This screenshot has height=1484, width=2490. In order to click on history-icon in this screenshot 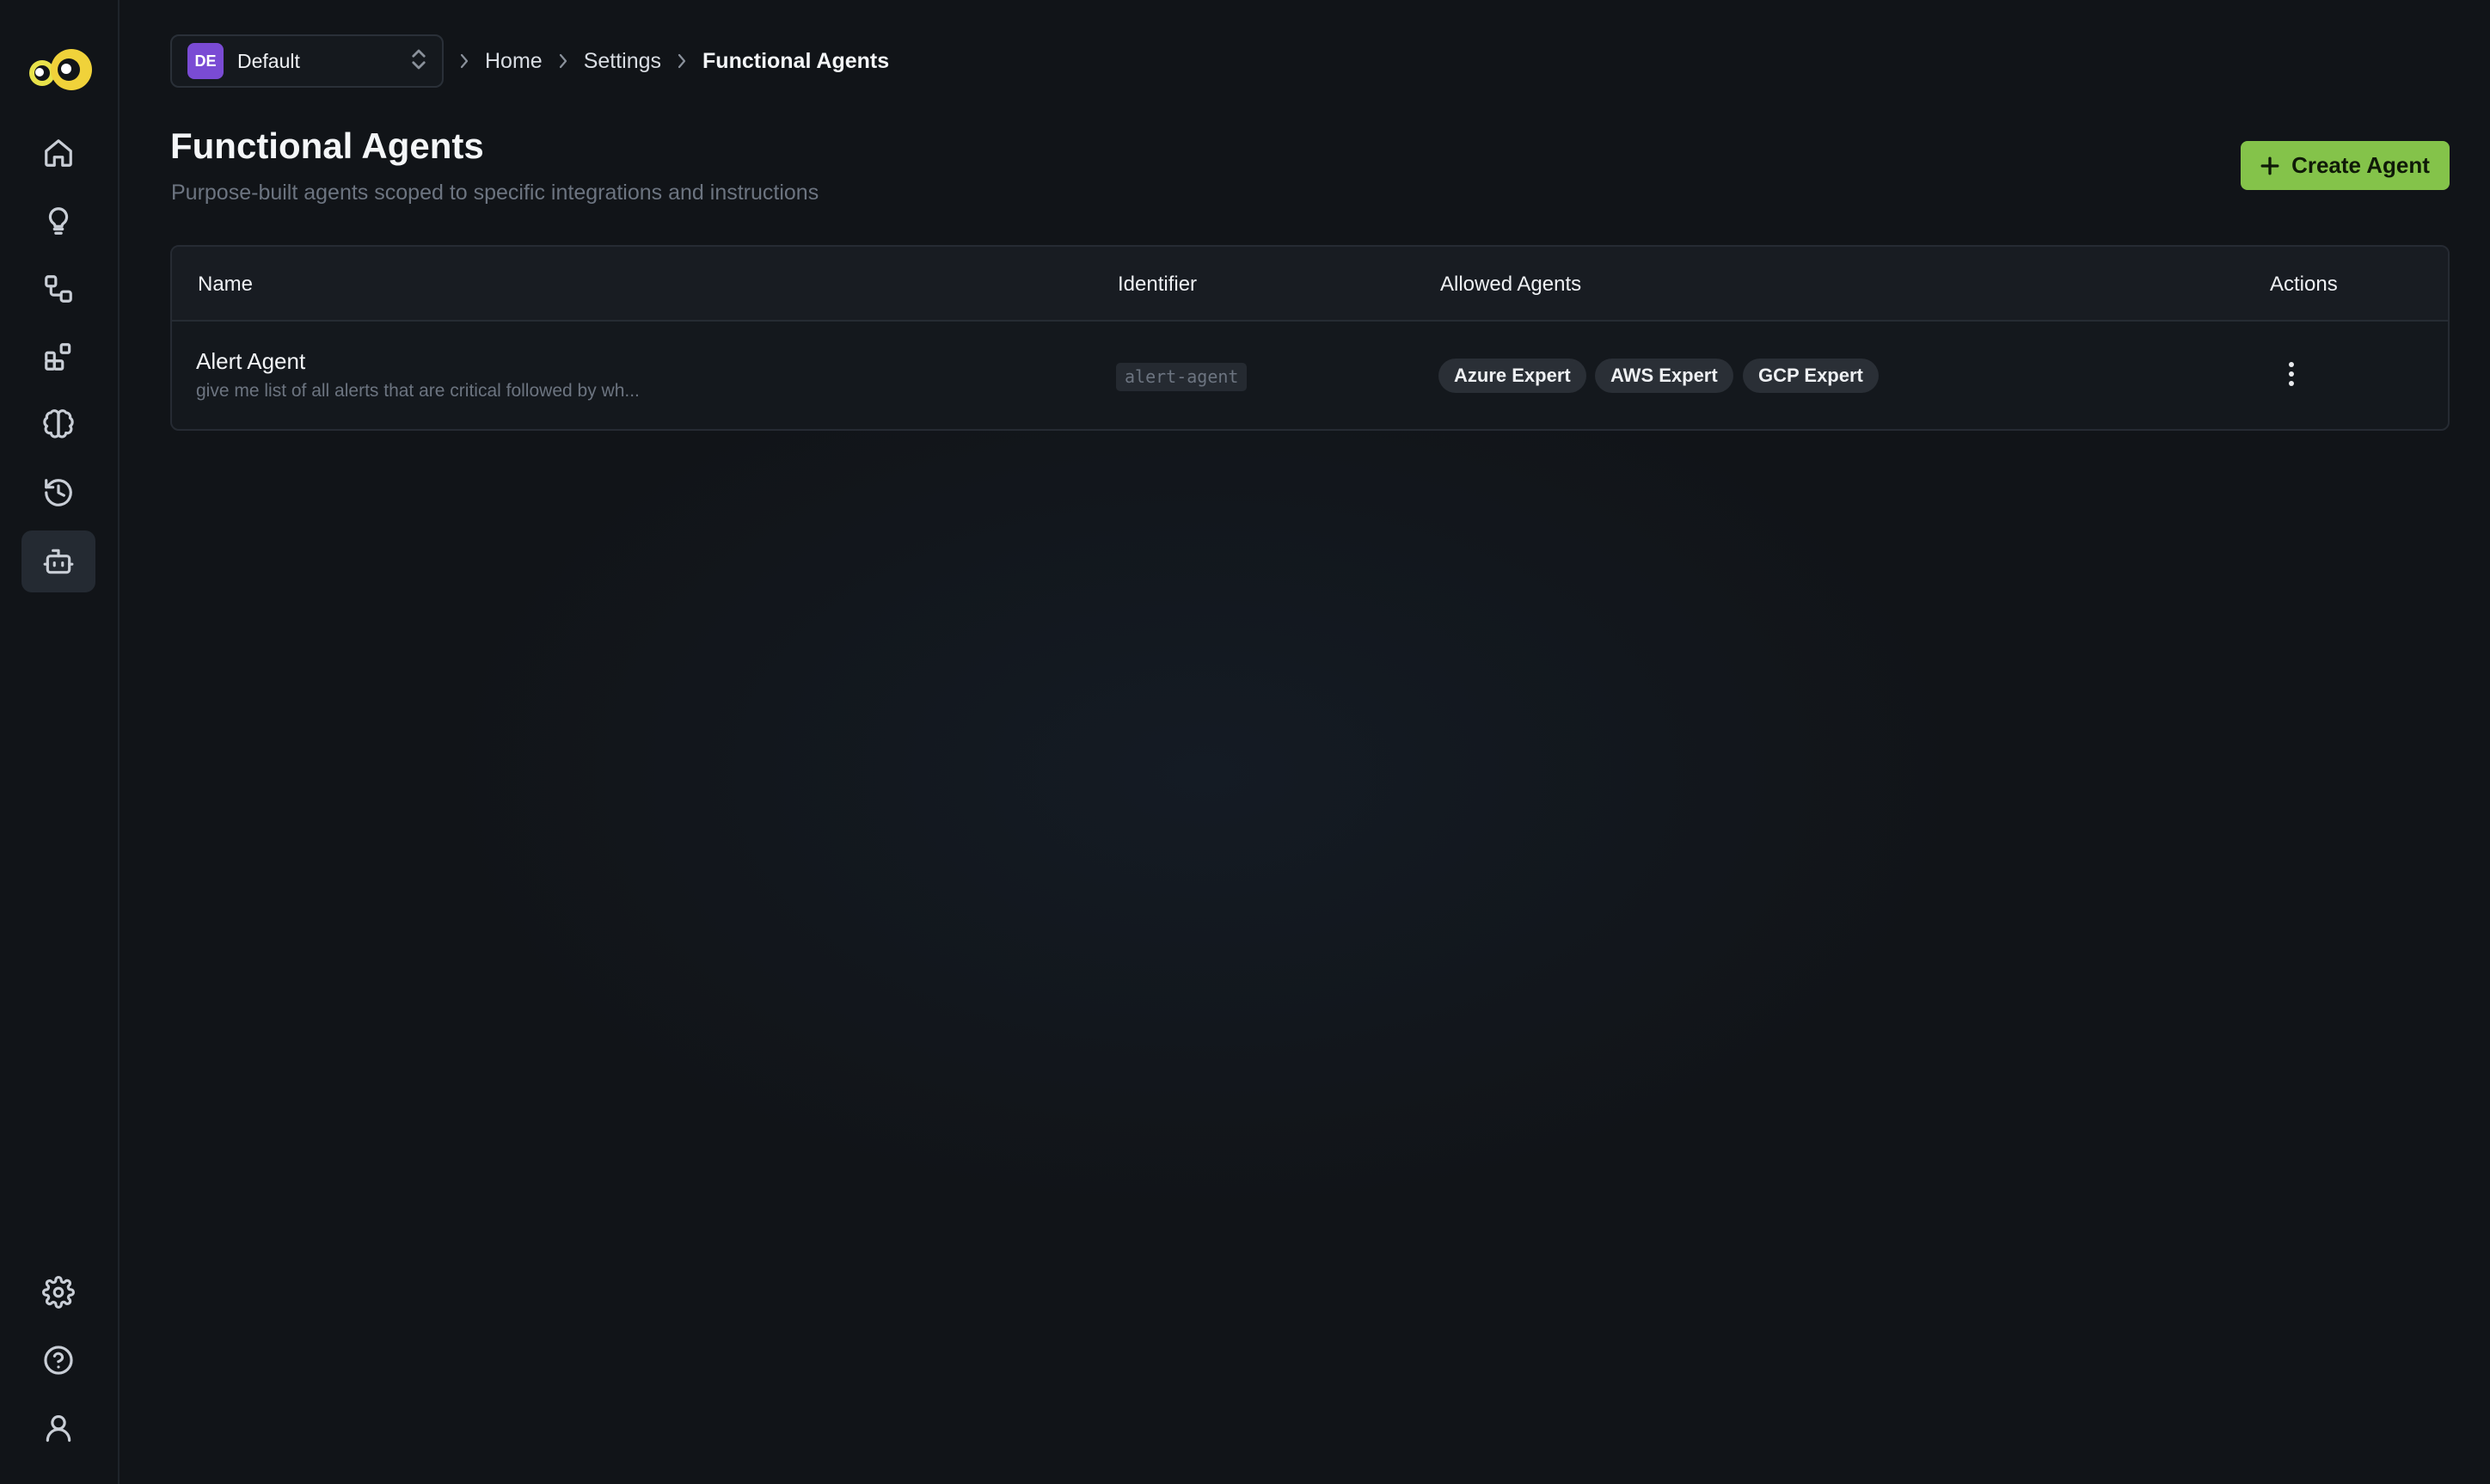, I will do `click(58, 492)`.